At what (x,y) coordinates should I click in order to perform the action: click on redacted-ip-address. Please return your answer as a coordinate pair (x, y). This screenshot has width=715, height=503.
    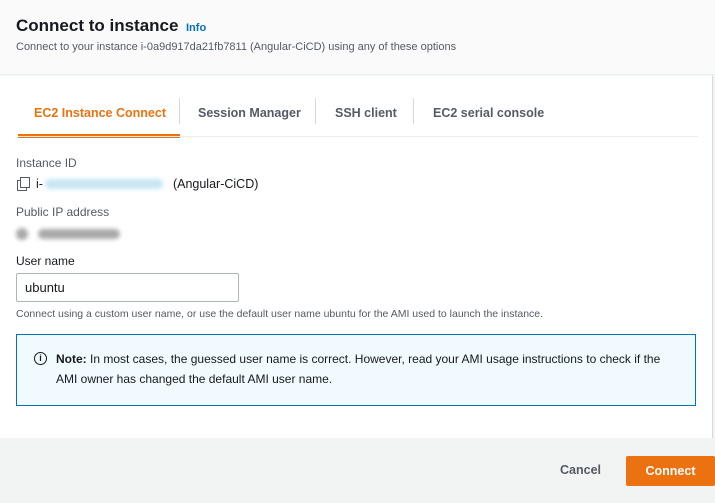
    Looking at the image, I should click on (79, 234).